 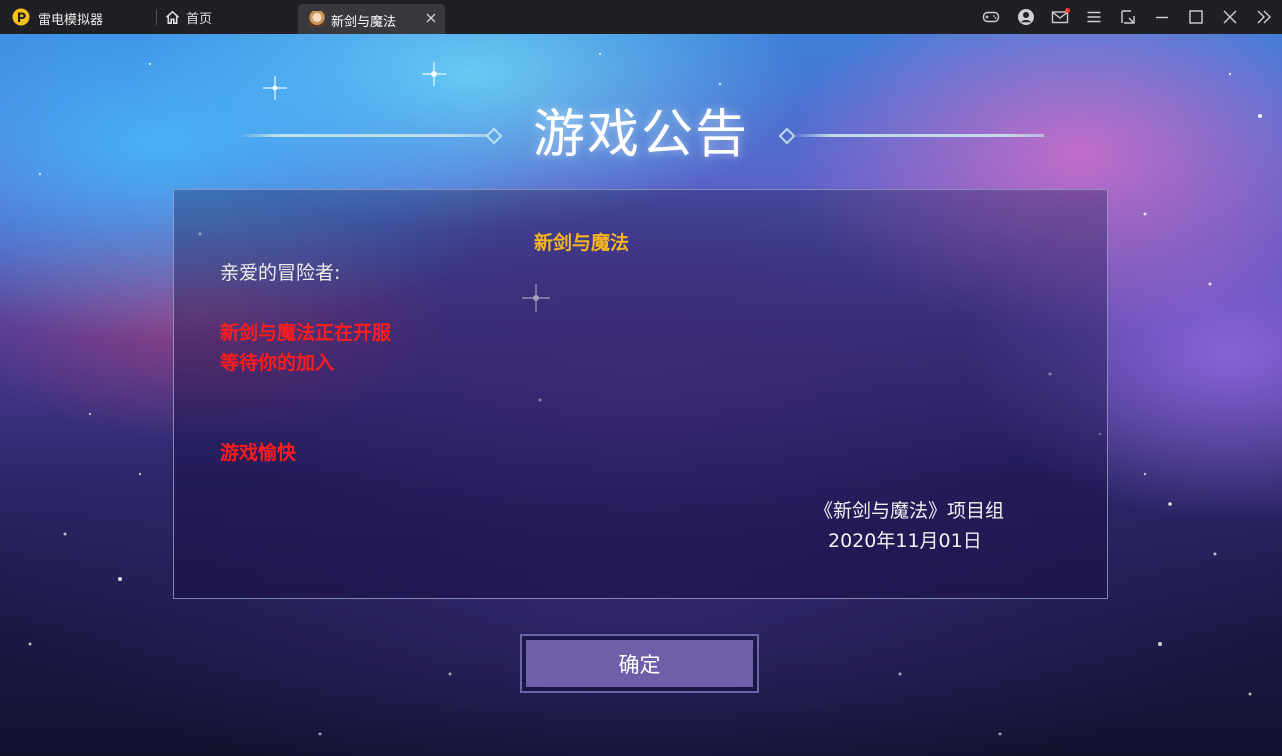 What do you see at coordinates (317, 19) in the screenshot?
I see `game-app-icon` at bounding box center [317, 19].